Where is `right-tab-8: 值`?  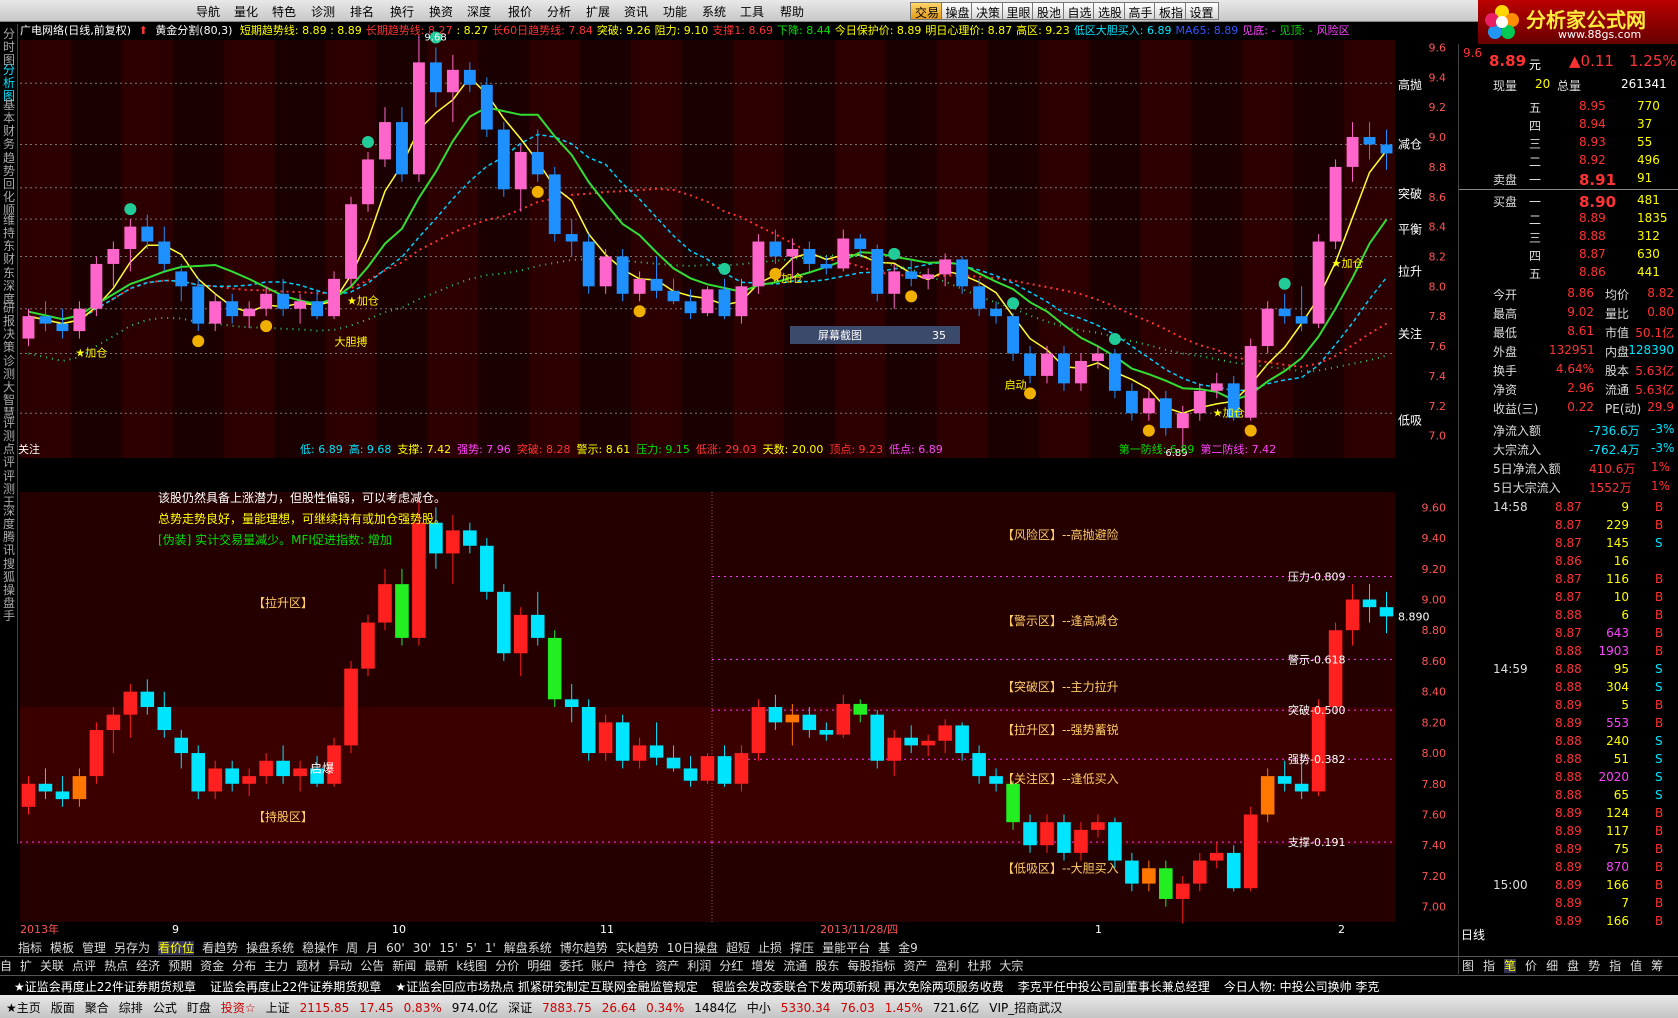
right-tab-8: 值 is located at coordinates (1636, 966).